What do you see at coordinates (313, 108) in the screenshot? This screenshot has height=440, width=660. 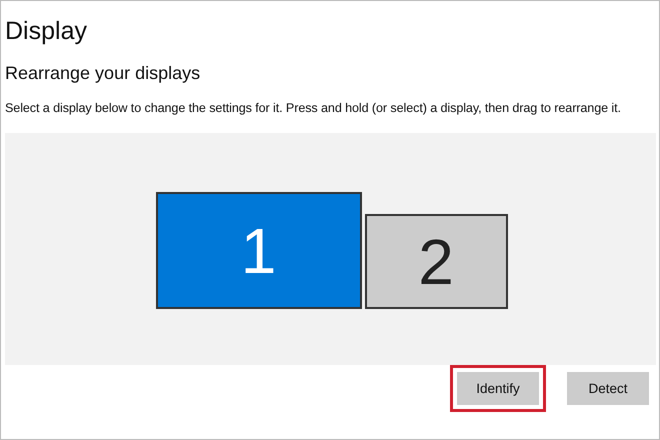 I see `description-text: Select a display below to change the settings for it. Press and hold (or select) a display, then drag to rearrange it.` at bounding box center [313, 108].